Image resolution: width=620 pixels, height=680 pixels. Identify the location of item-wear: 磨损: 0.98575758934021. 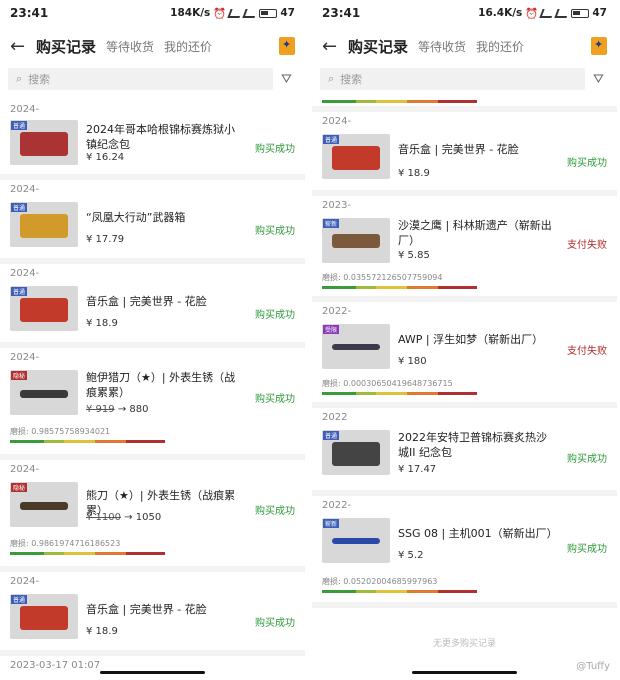
(60, 431).